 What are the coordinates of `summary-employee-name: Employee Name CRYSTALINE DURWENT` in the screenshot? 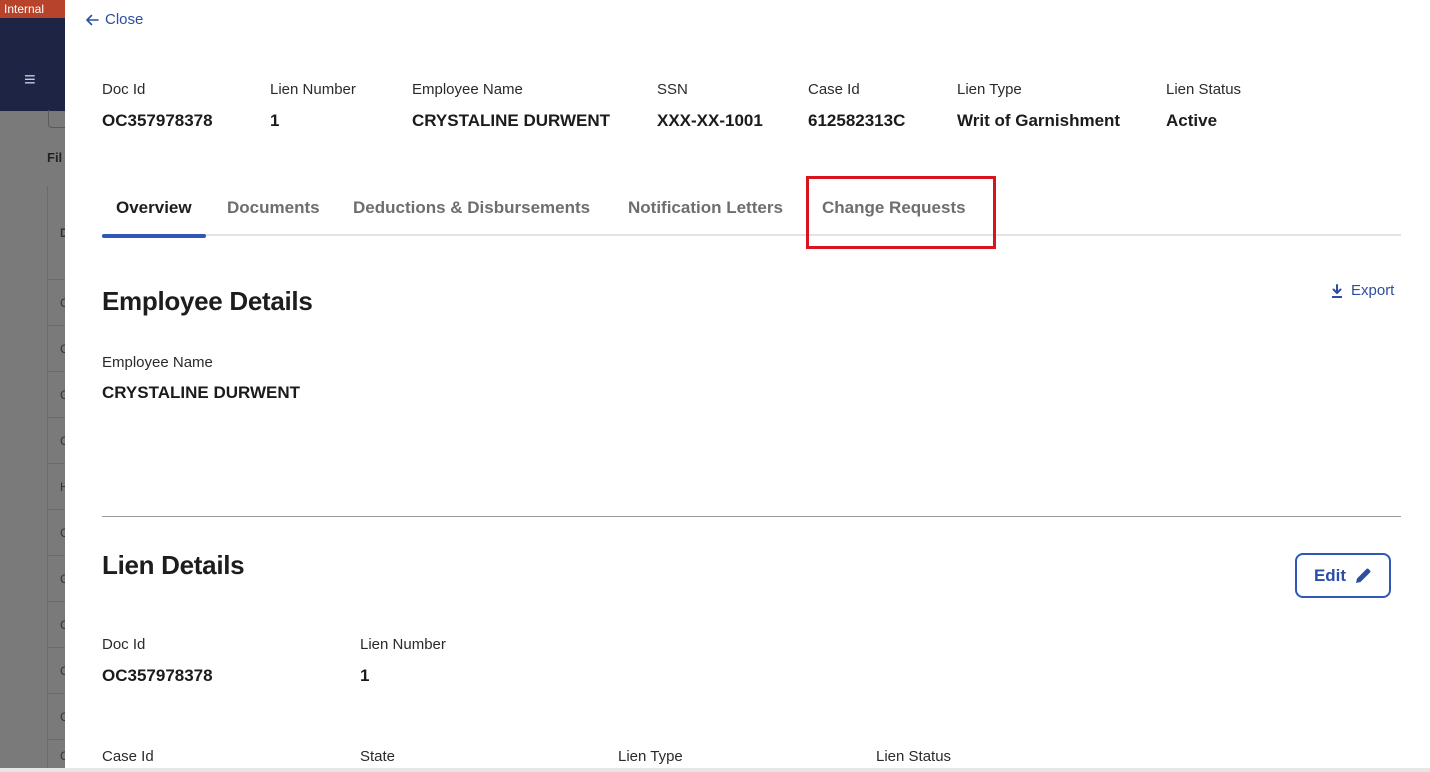 It's located at (511, 106).